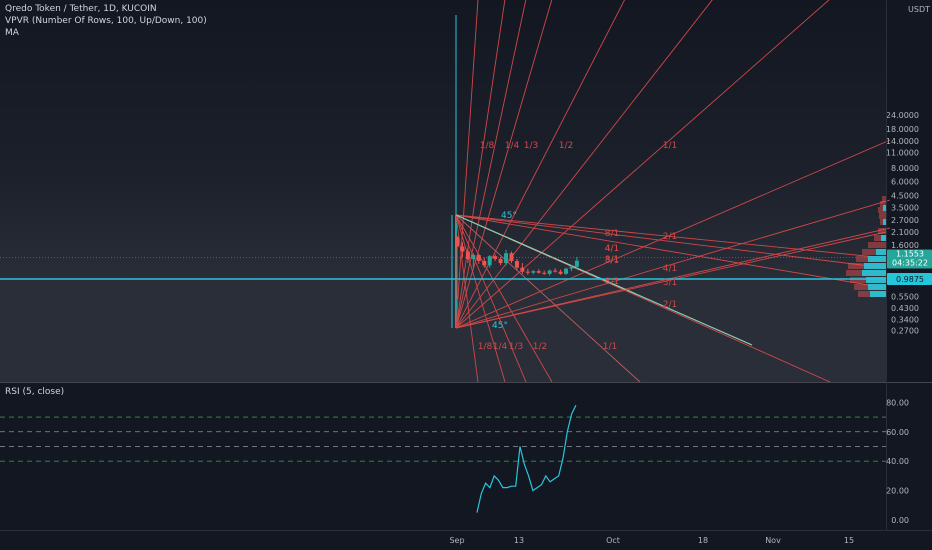 The width and height of the screenshot is (932, 550). Describe the element at coordinates (516, 347) in the screenshot. I see `fan-label-bottom: 1/3` at that location.